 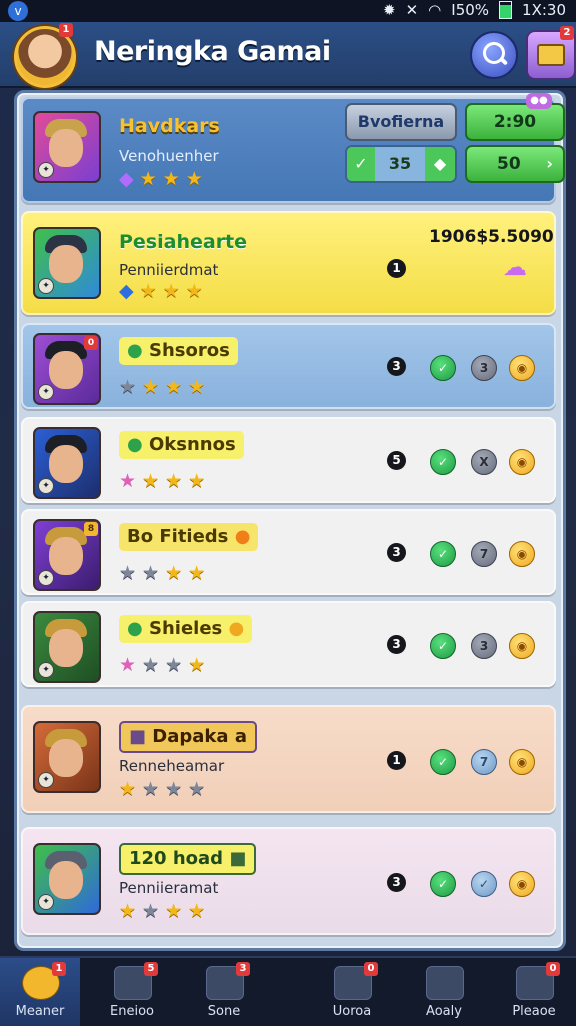 I want to click on tab-chat: 1 Meaner, so click(x=40, y=992).